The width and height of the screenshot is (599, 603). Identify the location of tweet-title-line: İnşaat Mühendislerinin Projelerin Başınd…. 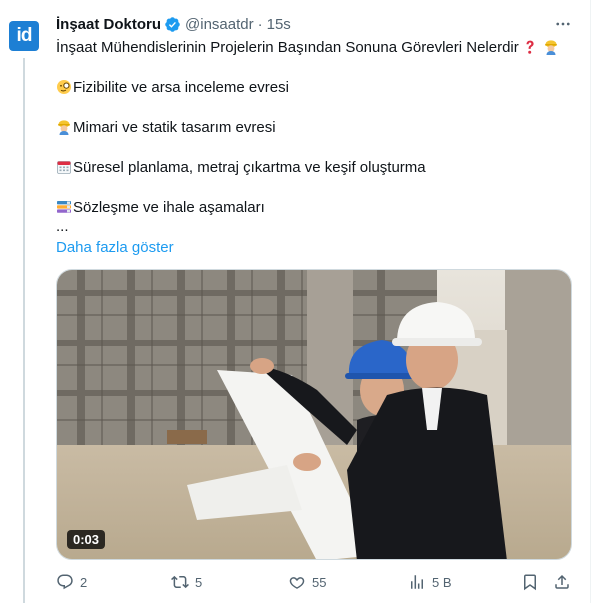
(308, 48).